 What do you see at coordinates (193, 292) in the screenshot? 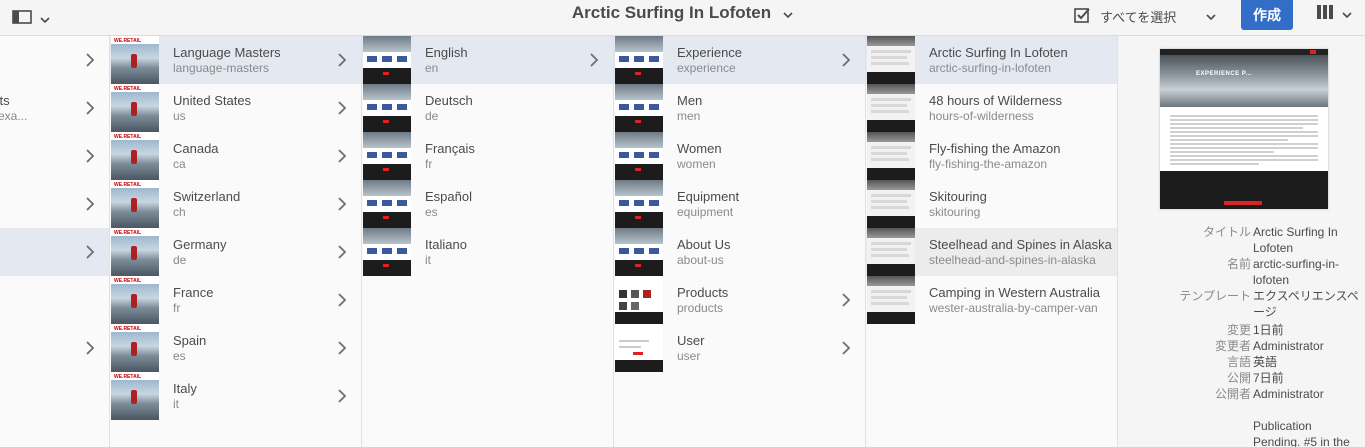
I see `item-title: France` at bounding box center [193, 292].